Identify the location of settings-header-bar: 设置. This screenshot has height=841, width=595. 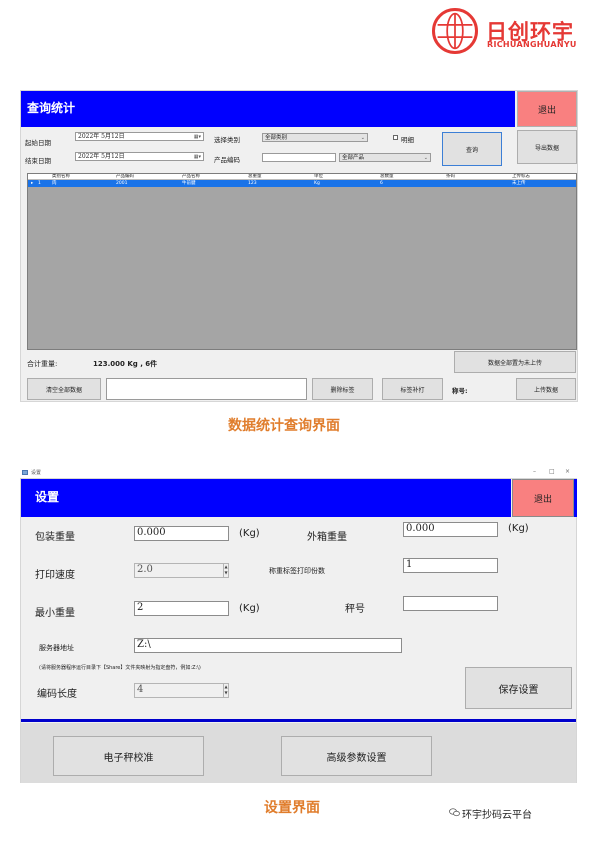
(266, 498).